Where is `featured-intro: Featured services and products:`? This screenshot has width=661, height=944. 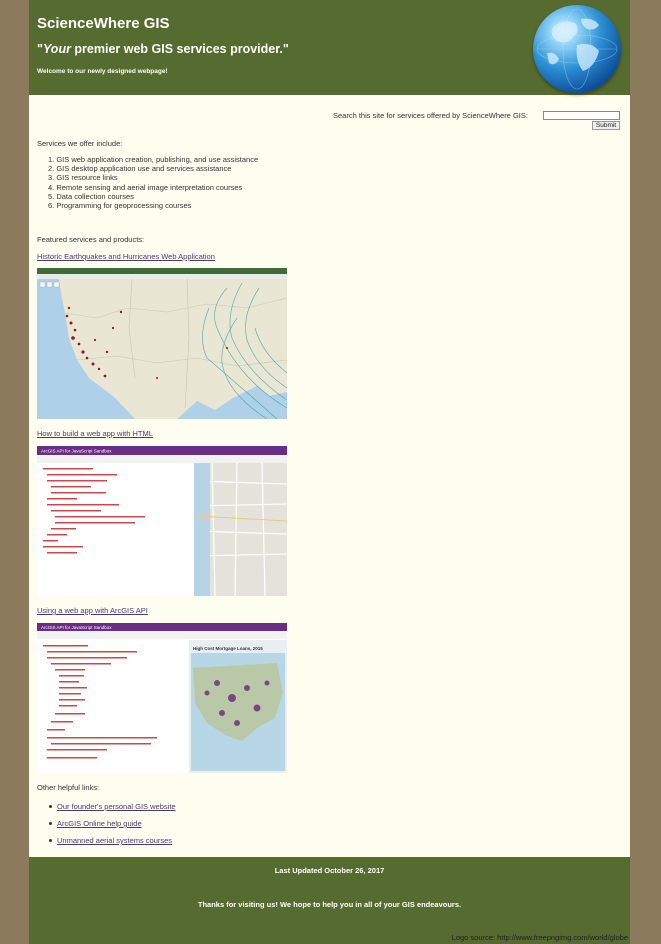
featured-intro: Featured services and products: is located at coordinates (91, 239).